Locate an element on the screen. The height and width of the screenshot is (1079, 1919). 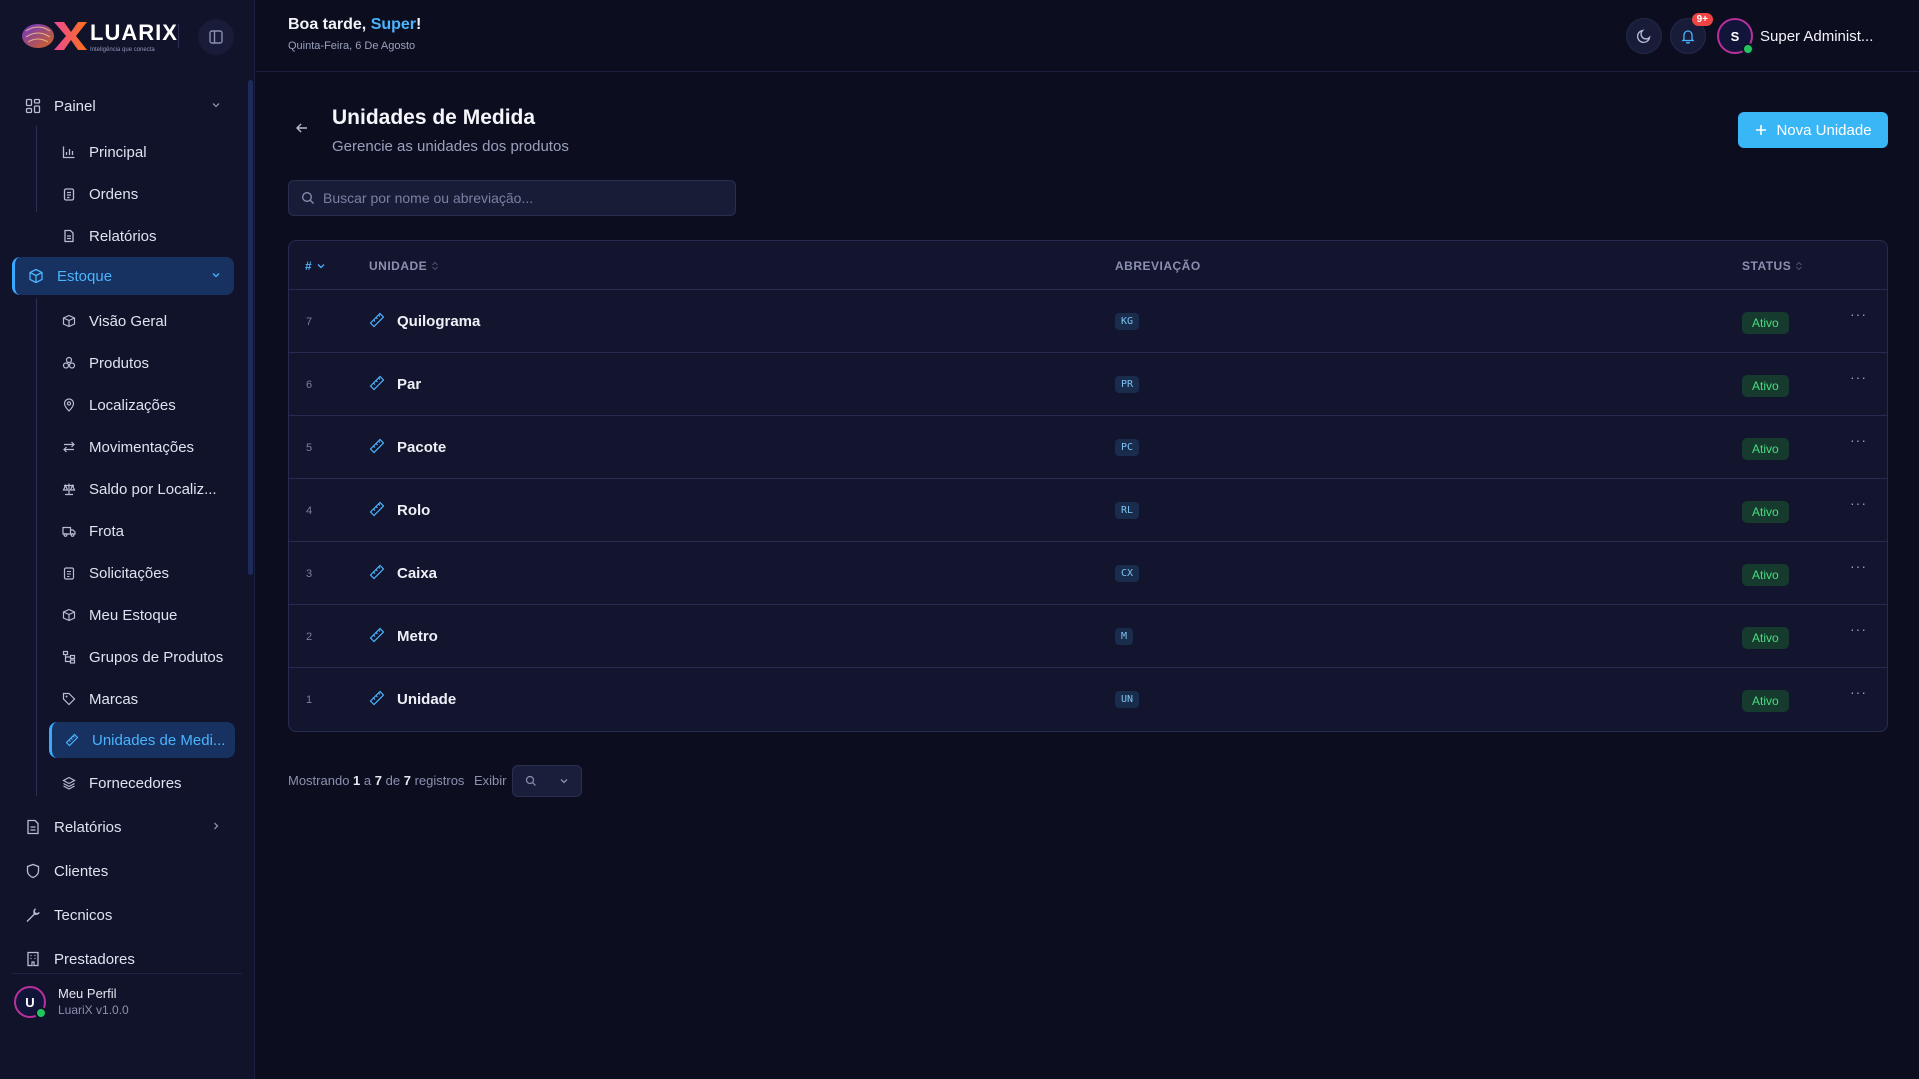
chevron-down-icon is located at coordinates (216, 275).